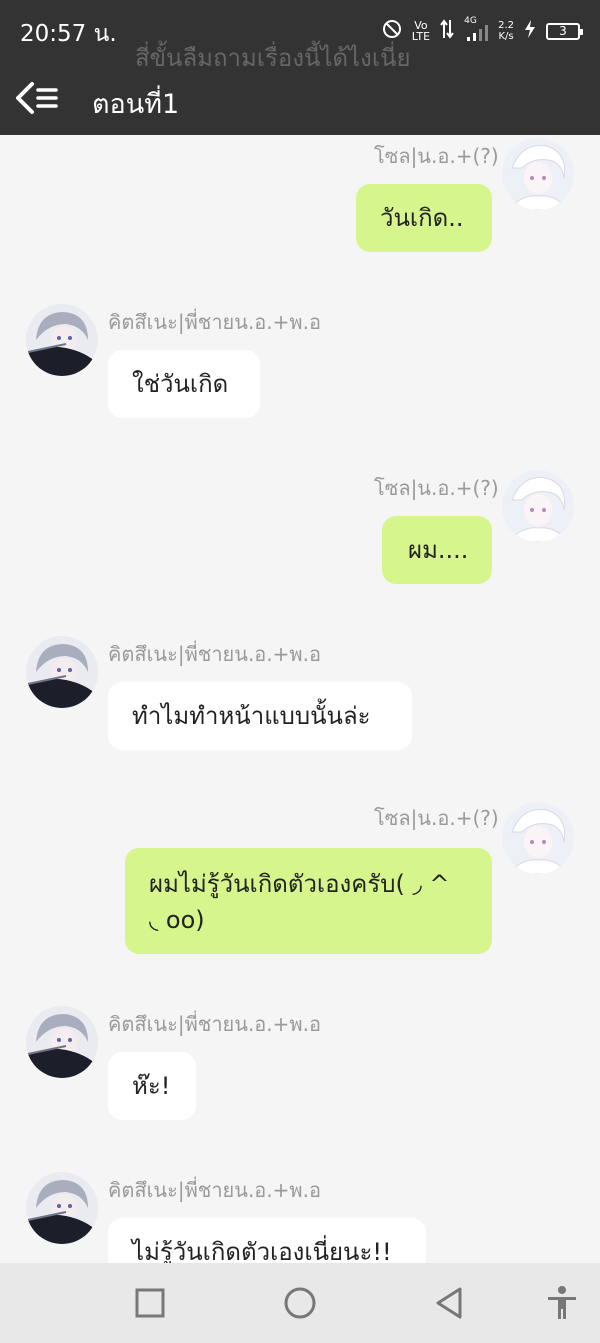 The height and width of the screenshot is (1343, 600). I want to click on message-bubble: ทำไมทำหน้าแบบนั้นล่ะ, so click(260, 716).